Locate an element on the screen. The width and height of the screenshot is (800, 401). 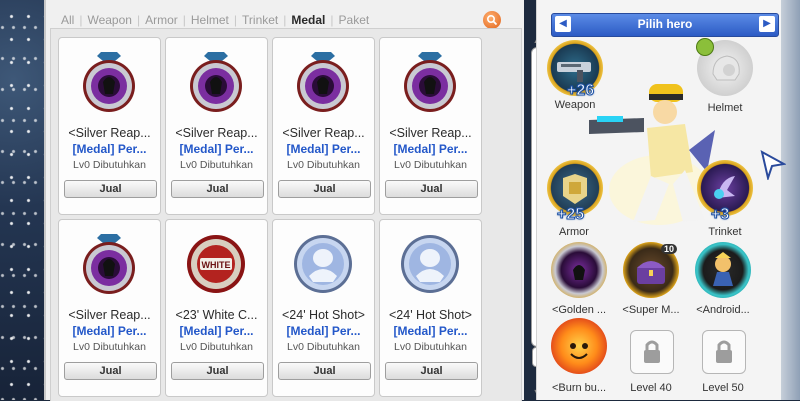
trinket-bonus: +3 is located at coordinates (720, 215).